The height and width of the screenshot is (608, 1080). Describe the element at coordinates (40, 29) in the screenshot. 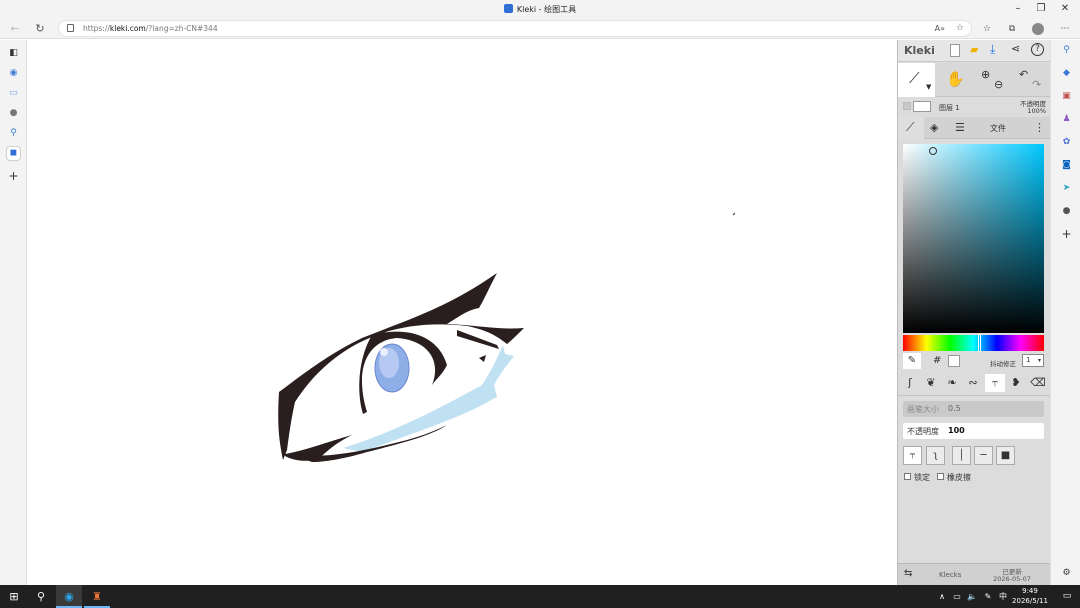

I see `refresh-icon: ↻` at that location.